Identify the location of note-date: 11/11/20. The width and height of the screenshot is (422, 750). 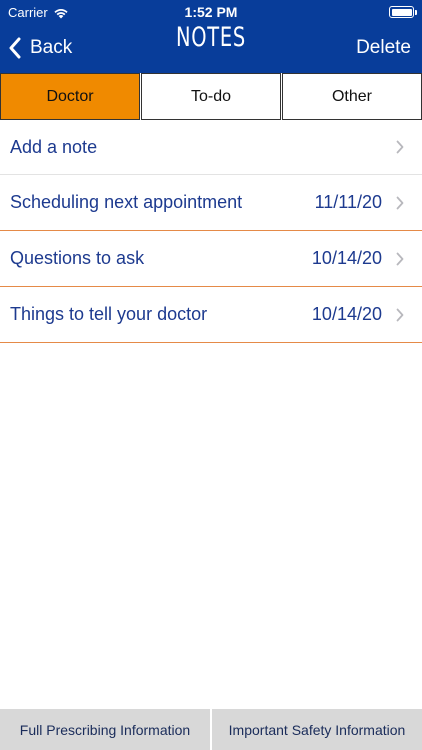
(348, 202).